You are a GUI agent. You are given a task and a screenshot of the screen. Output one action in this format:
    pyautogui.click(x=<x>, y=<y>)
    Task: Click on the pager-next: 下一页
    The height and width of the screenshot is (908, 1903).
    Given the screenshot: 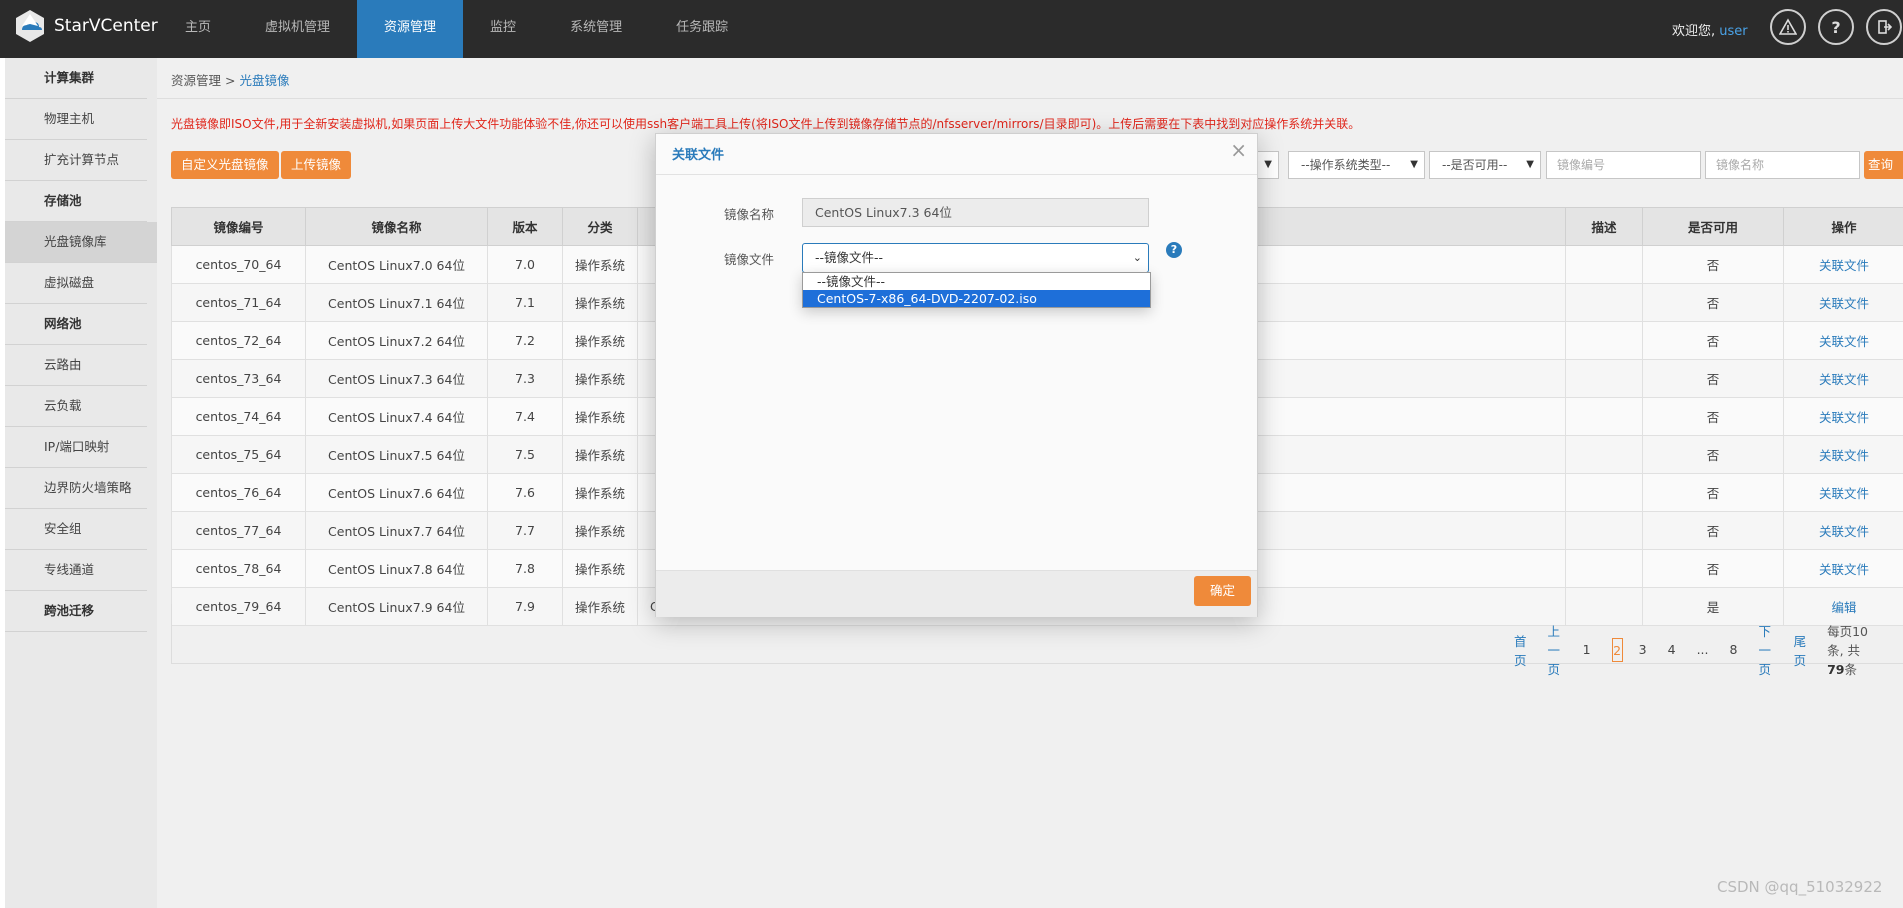 What is the action you would take?
    pyautogui.click(x=1765, y=649)
    